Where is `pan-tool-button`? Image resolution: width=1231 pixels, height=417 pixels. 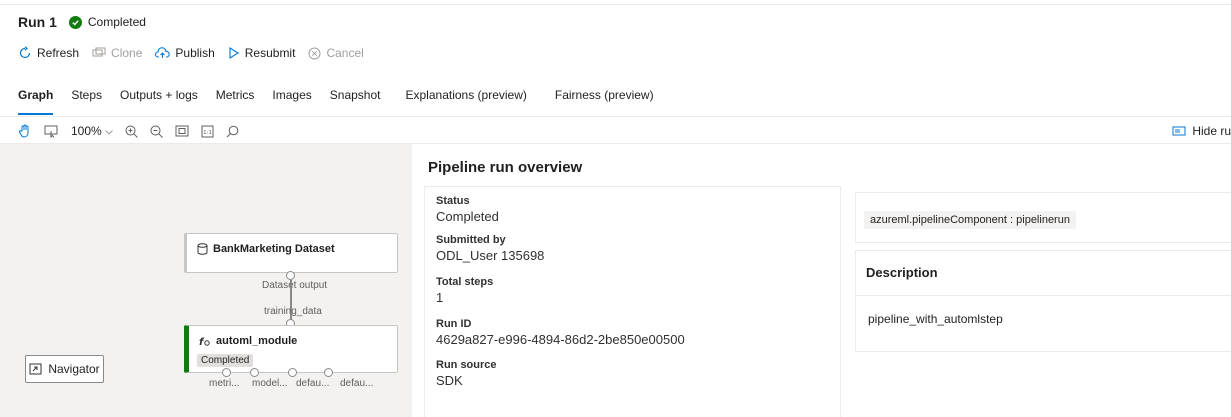 pan-tool-button is located at coordinates (25, 131).